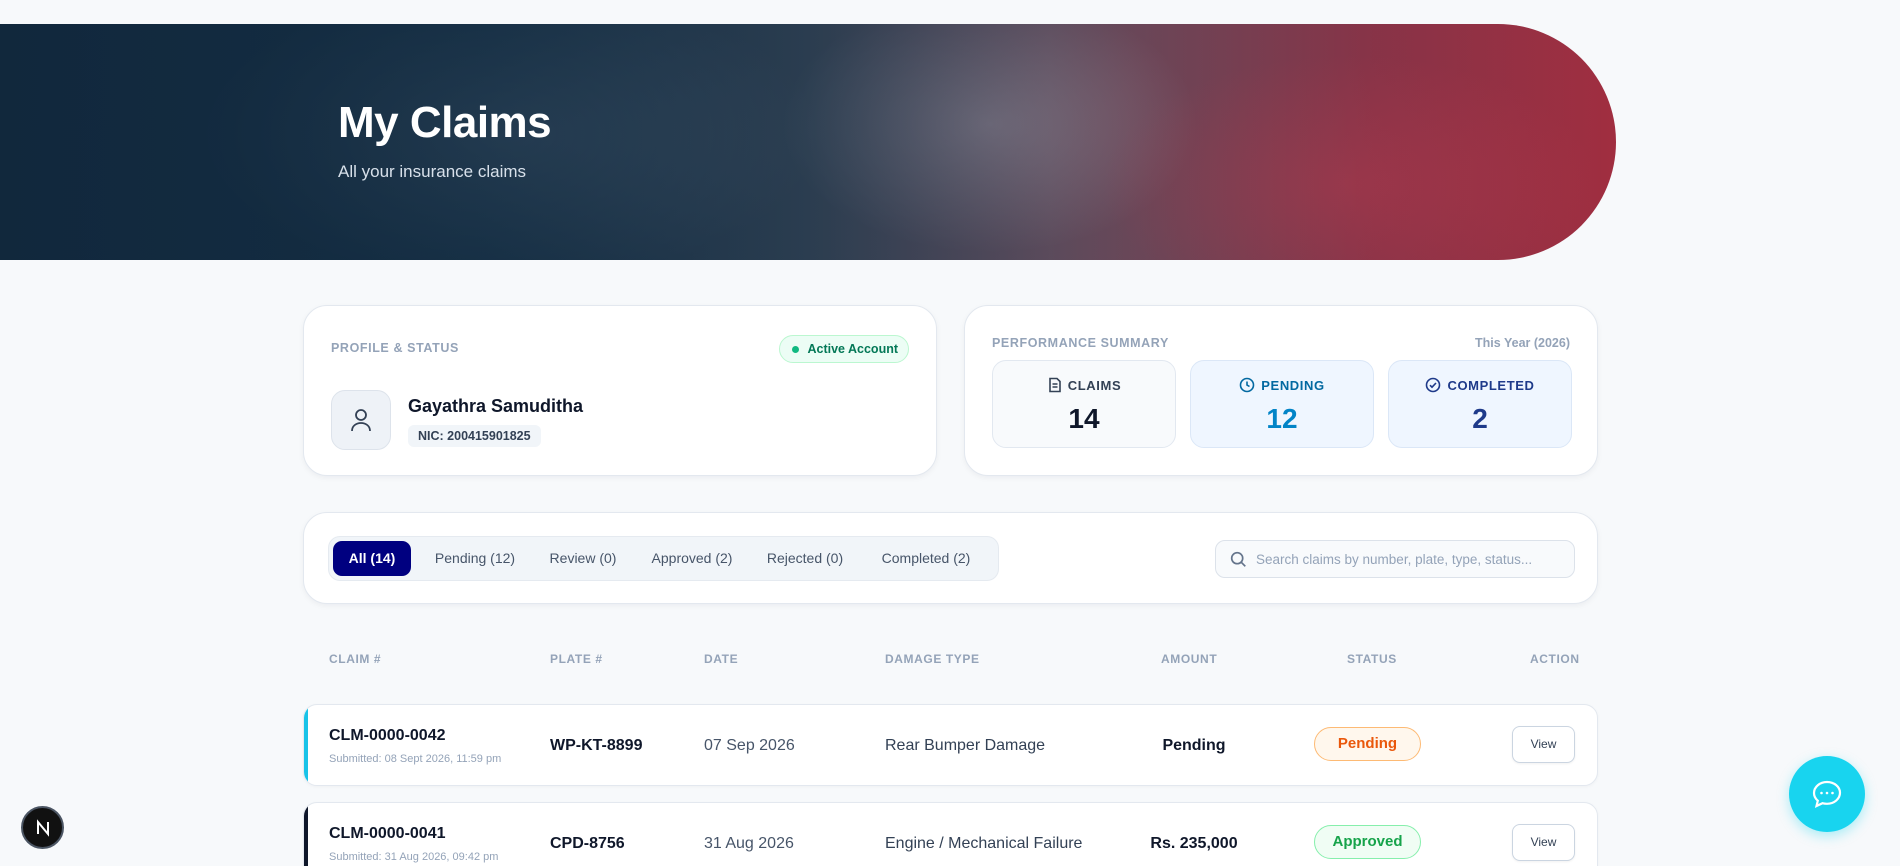  Describe the element at coordinates (749, 745) in the screenshot. I see `claim-date: 07 Sep 2026` at that location.